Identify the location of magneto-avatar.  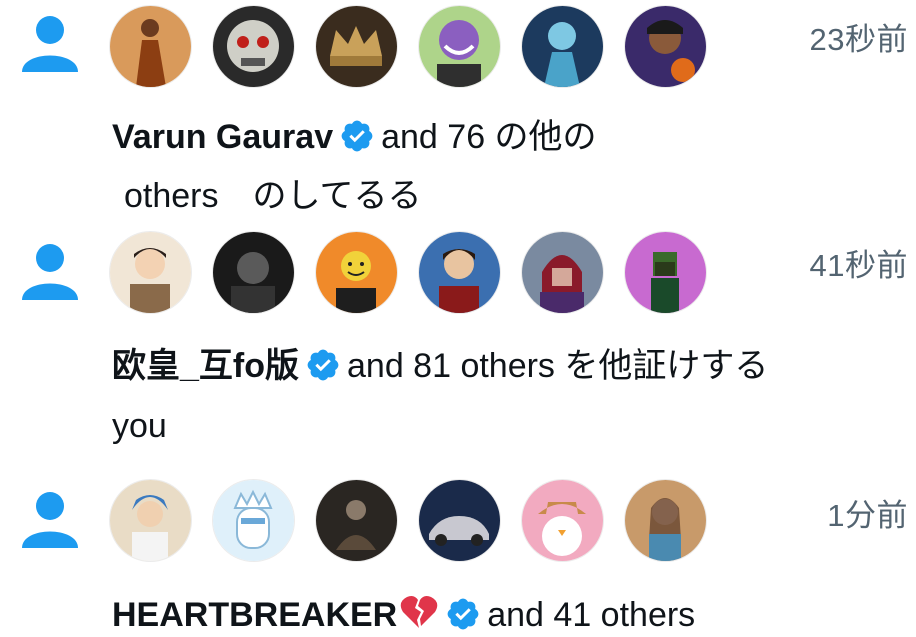
(562, 272).